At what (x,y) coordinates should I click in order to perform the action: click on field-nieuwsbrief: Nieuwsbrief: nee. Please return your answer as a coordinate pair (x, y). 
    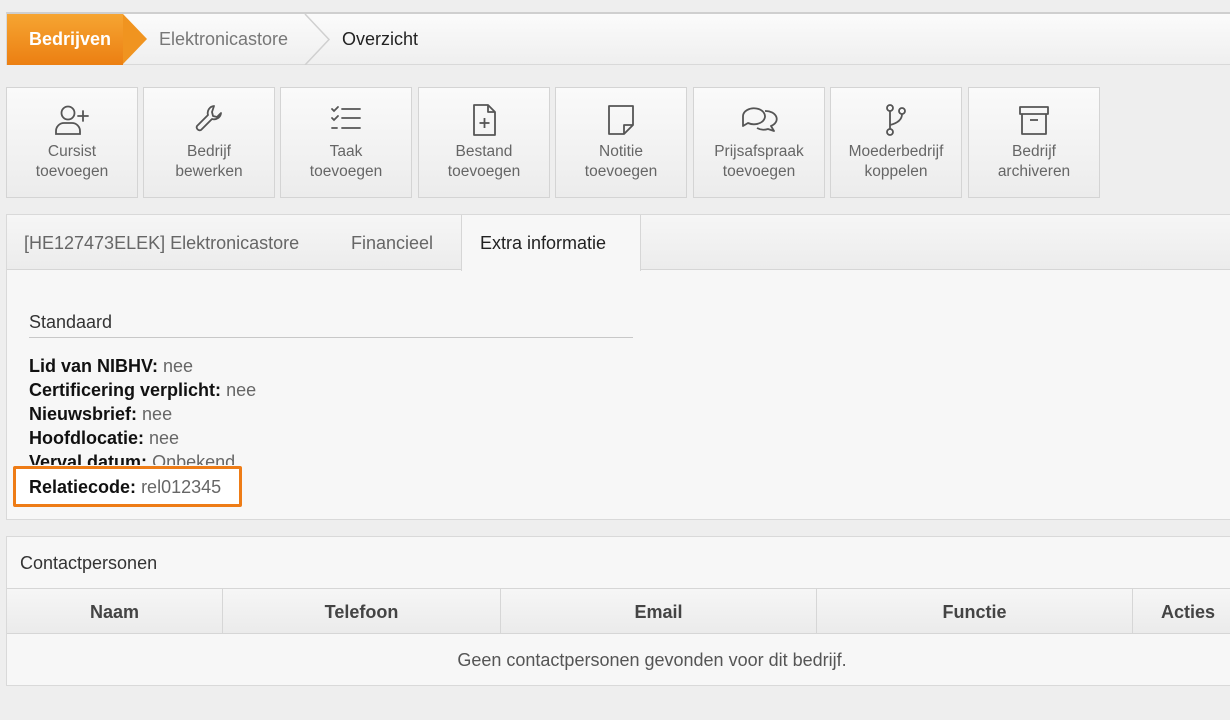
    Looking at the image, I should click on (100, 414).